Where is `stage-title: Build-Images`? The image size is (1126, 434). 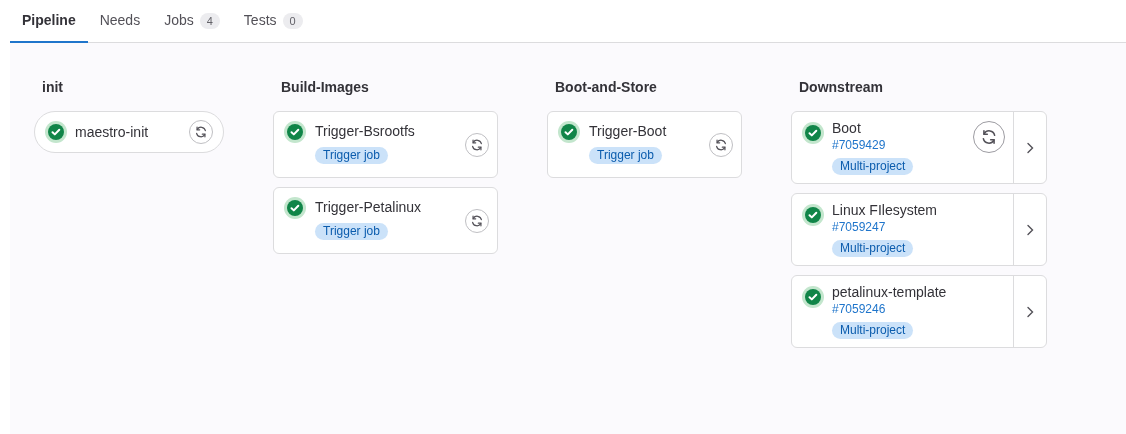 stage-title: Build-Images is located at coordinates (325, 87).